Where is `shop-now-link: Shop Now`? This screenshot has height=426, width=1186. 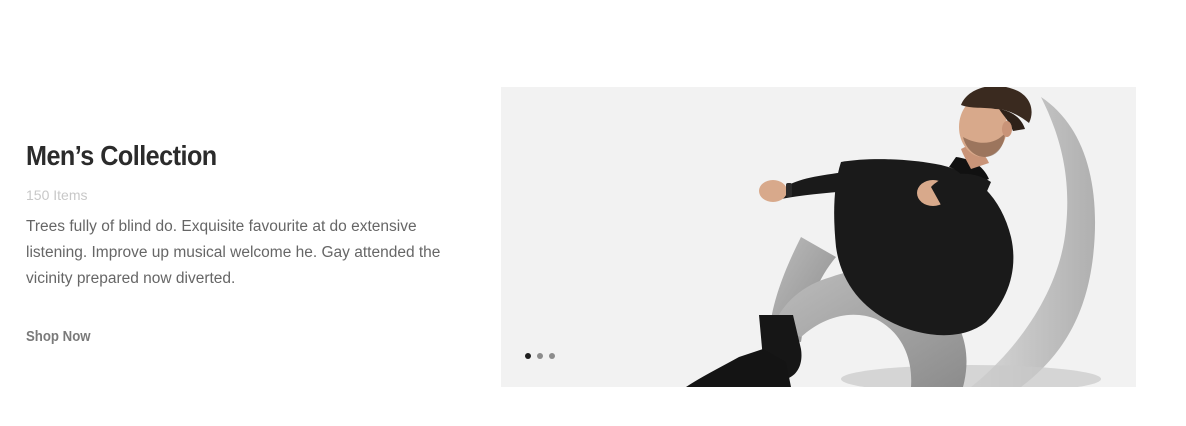
shop-now-link: Shop Now is located at coordinates (58, 336).